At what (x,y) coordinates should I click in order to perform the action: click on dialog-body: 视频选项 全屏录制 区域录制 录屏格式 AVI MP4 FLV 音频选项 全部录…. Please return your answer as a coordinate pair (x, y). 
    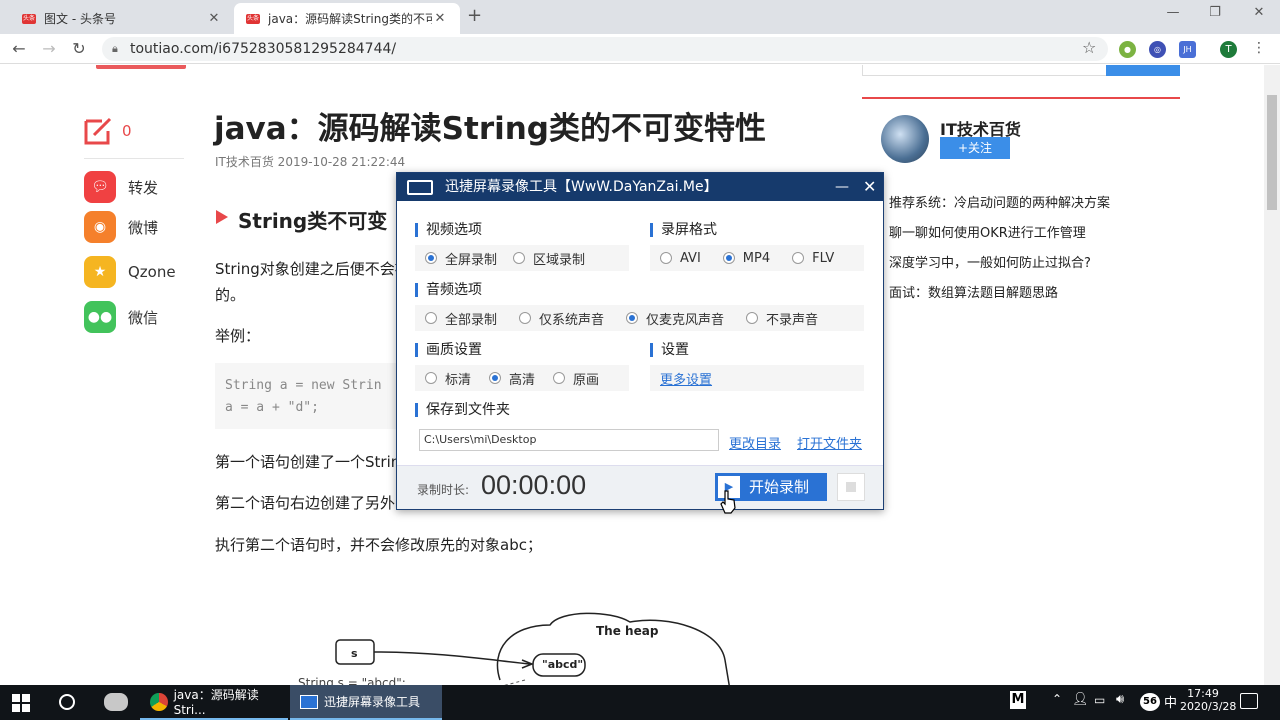
    Looking at the image, I should click on (640, 333).